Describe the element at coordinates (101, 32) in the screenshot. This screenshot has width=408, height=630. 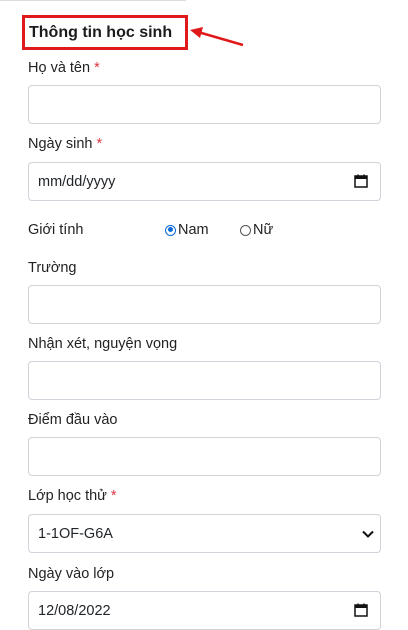
I see `section-title-text: Thông tin học sinh` at that location.